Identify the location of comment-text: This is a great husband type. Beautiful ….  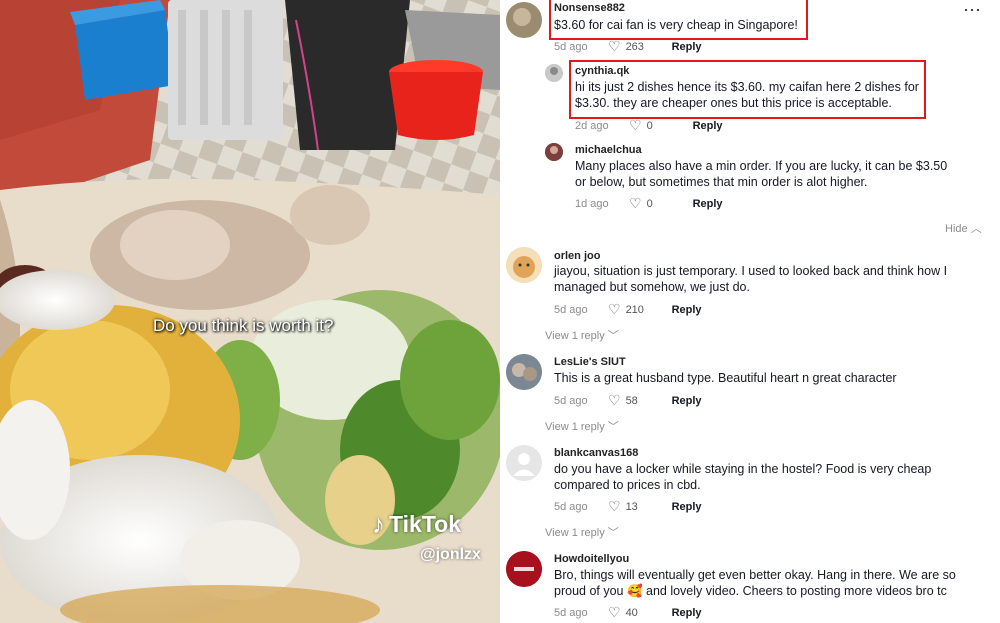
(725, 378).